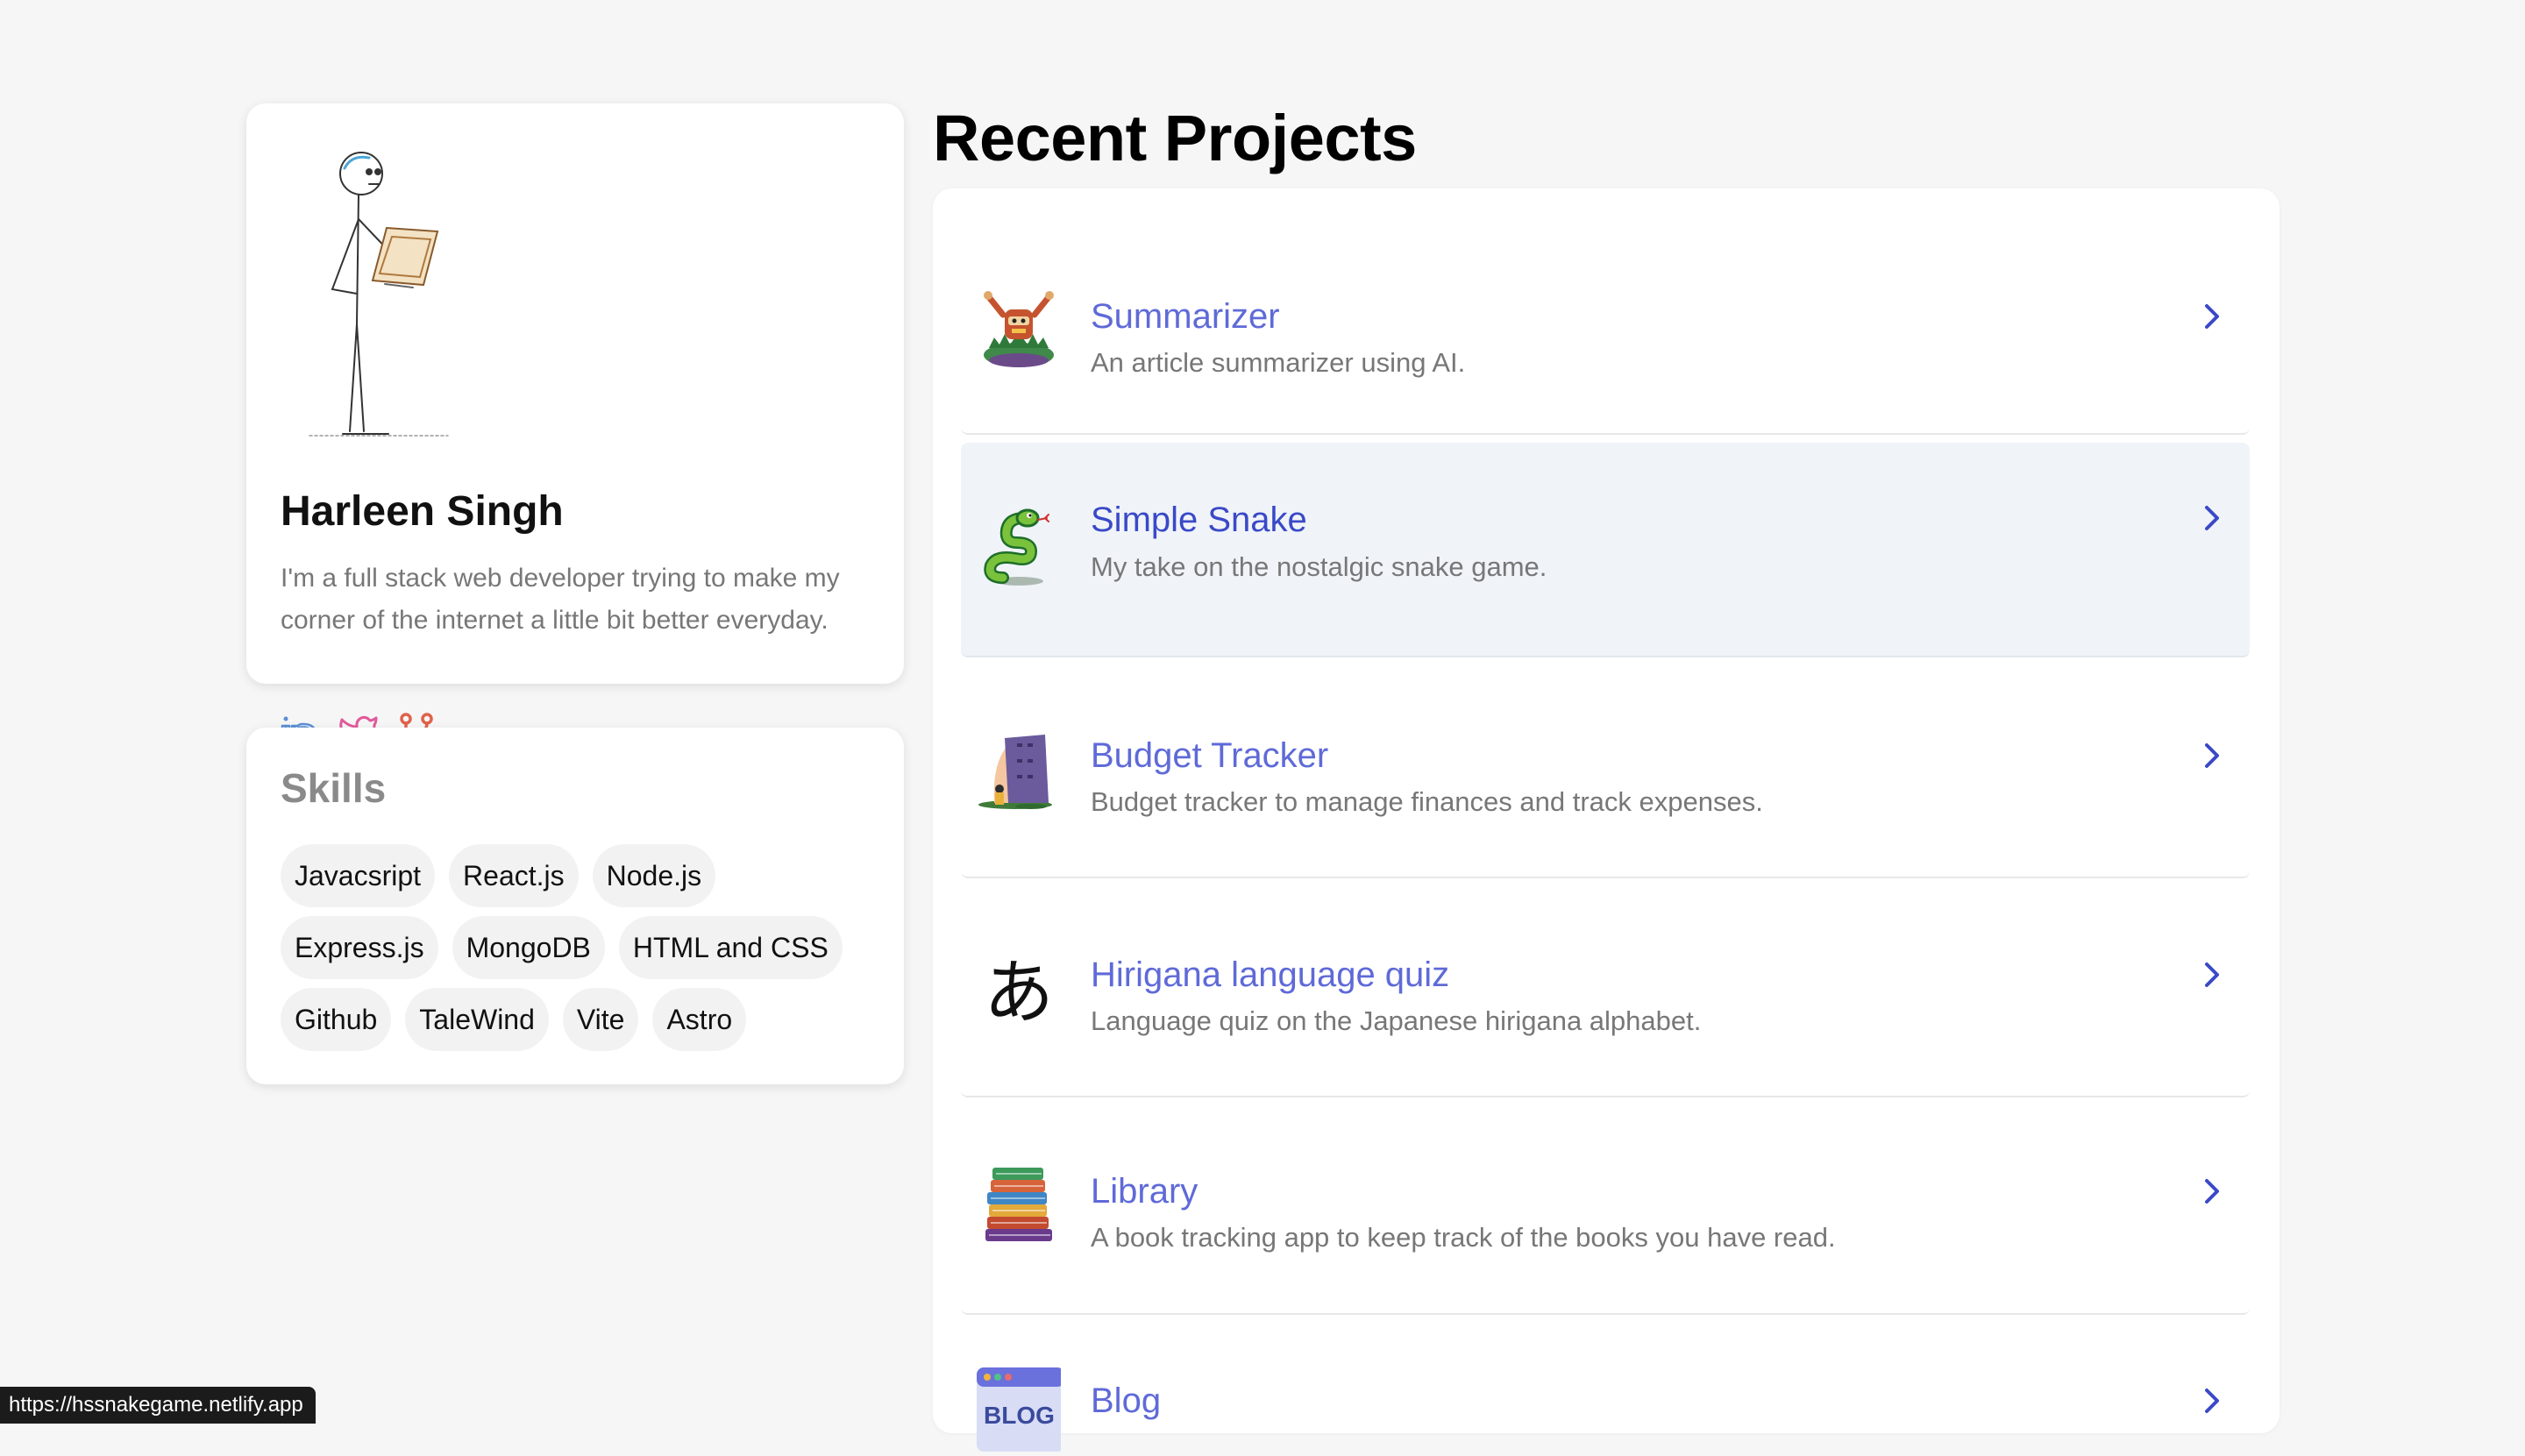 The image size is (2525, 1456). I want to click on project-title: Library, so click(1144, 1191).